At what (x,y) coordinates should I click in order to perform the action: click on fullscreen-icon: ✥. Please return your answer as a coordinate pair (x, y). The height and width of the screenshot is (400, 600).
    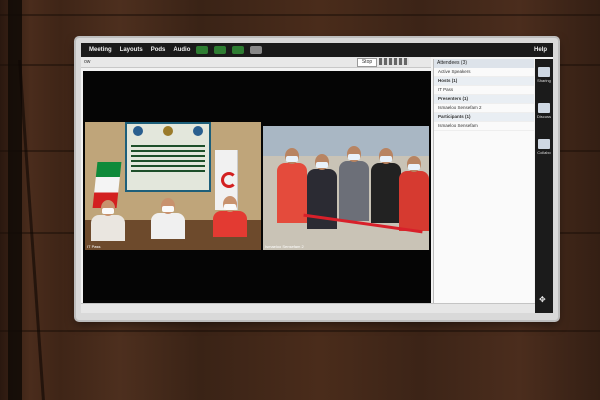
    Looking at the image, I should click on (542, 299).